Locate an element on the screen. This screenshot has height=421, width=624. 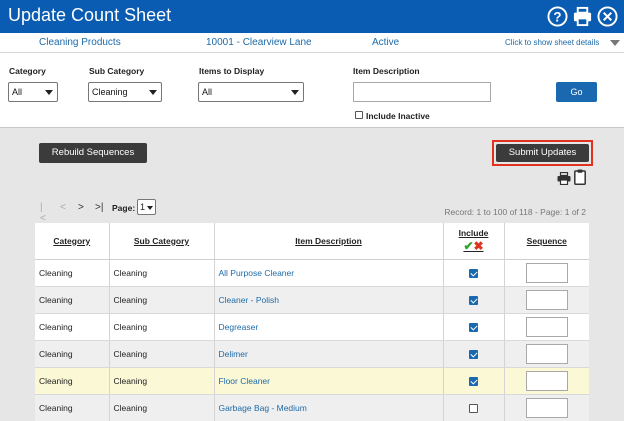
table-row: Cleaning Cleaning Delimer is located at coordinates (312, 354).